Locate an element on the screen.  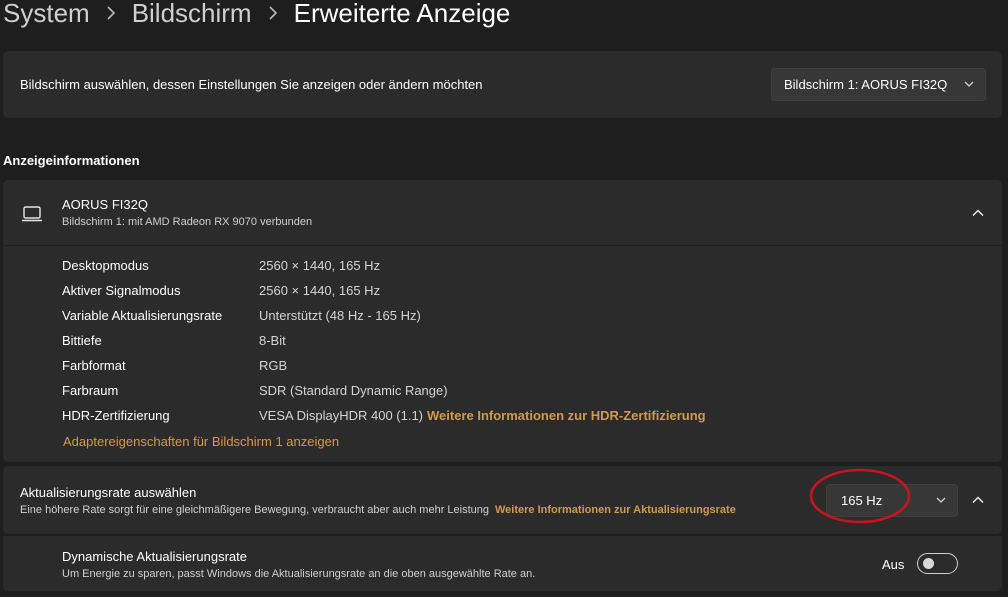
dynamic-rate-toggle is located at coordinates (937, 563).